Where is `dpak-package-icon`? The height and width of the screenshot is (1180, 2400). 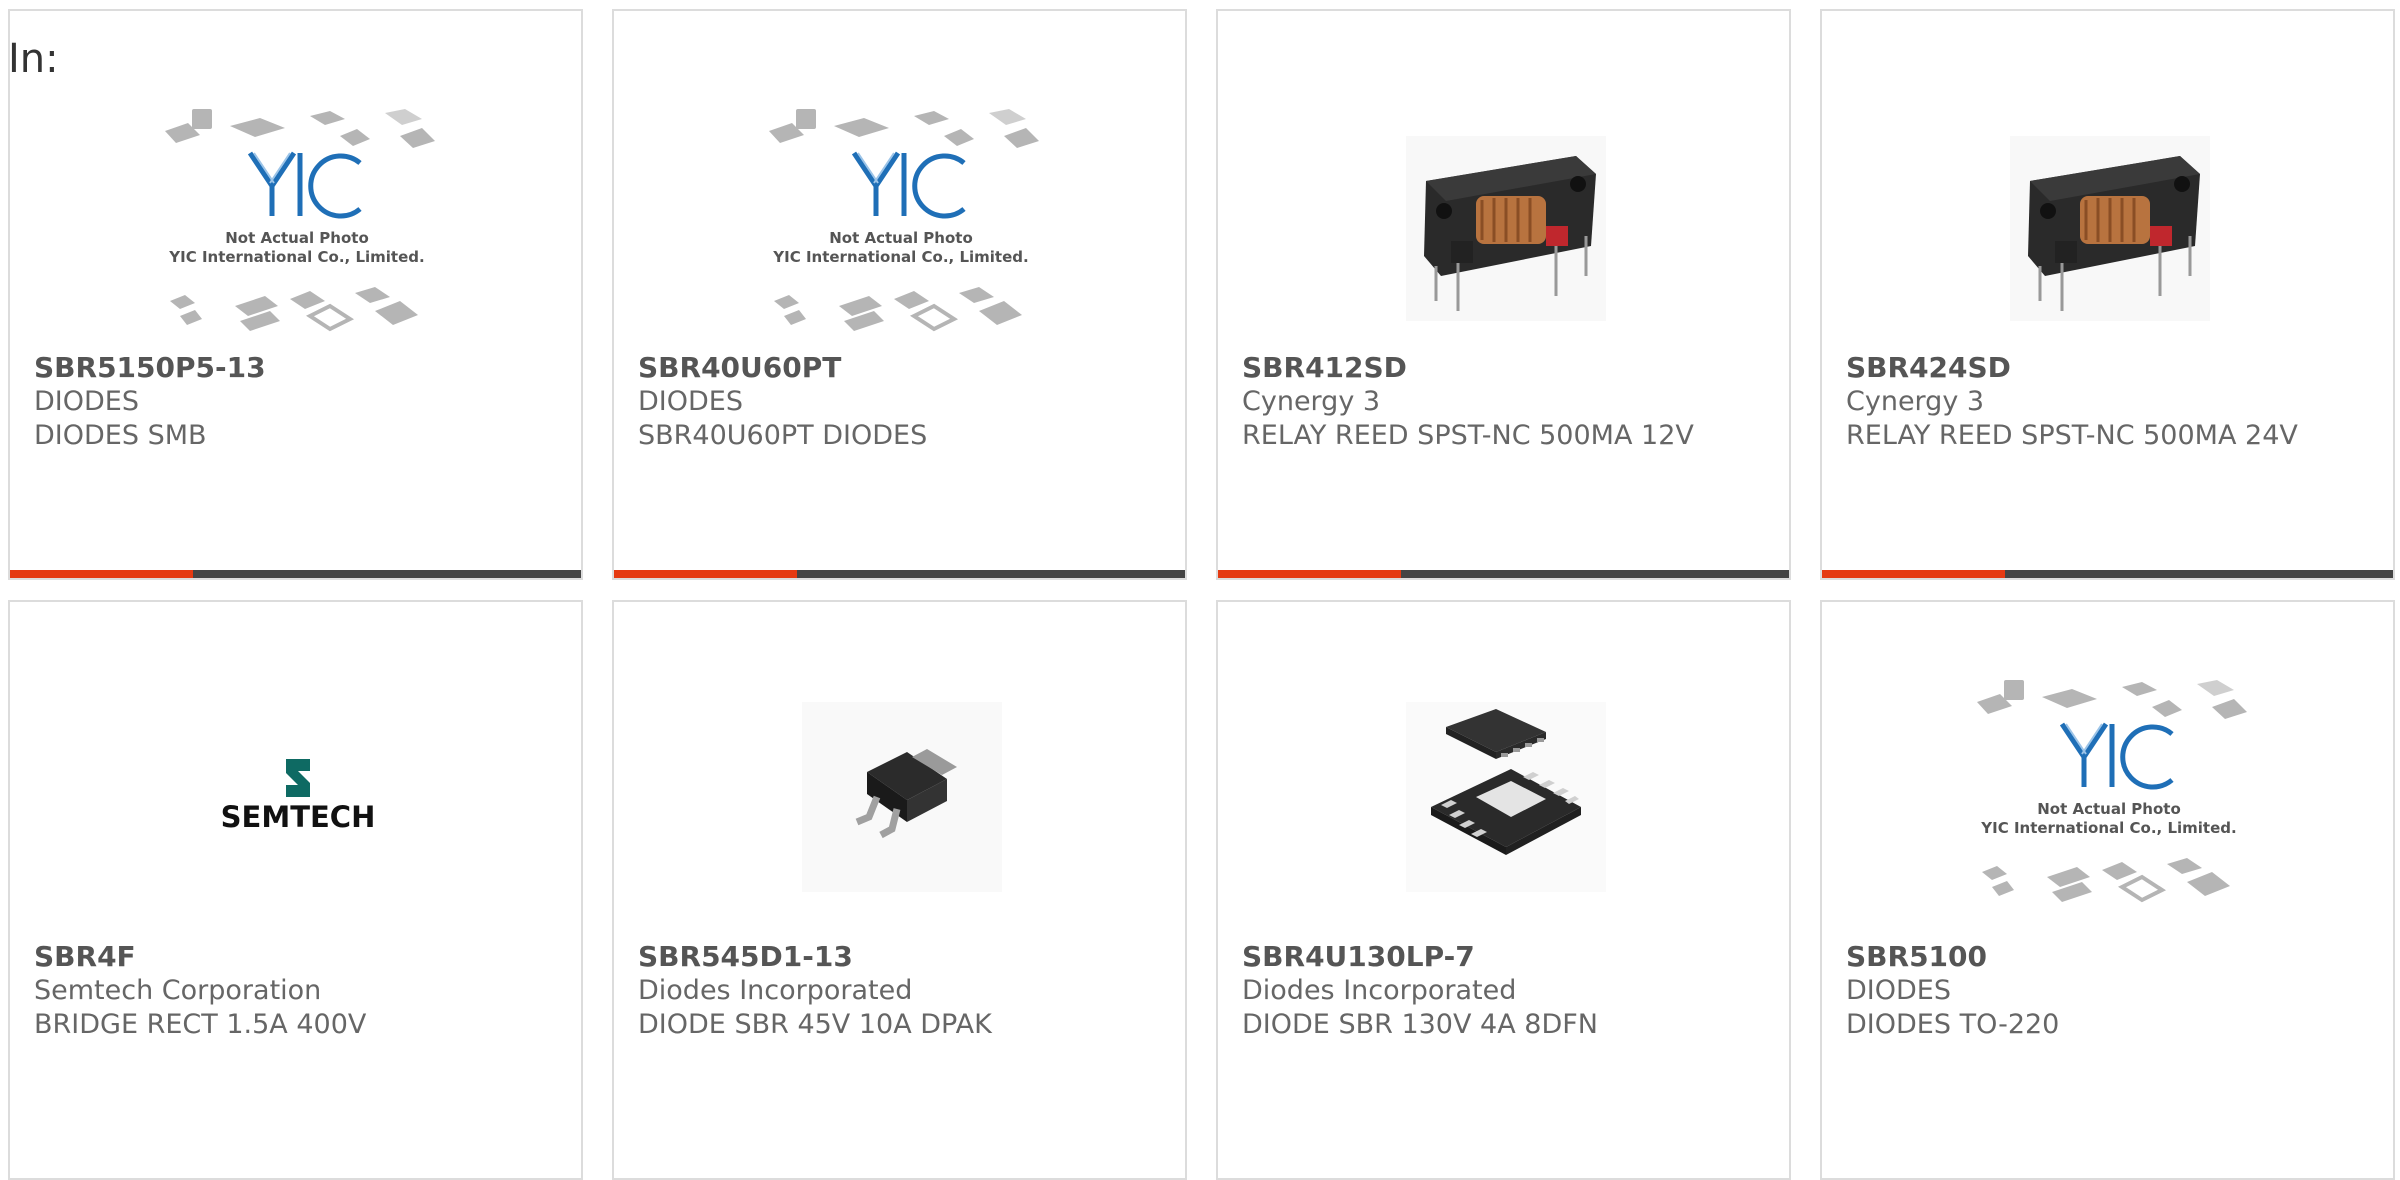
dpak-package-icon is located at coordinates (901, 797).